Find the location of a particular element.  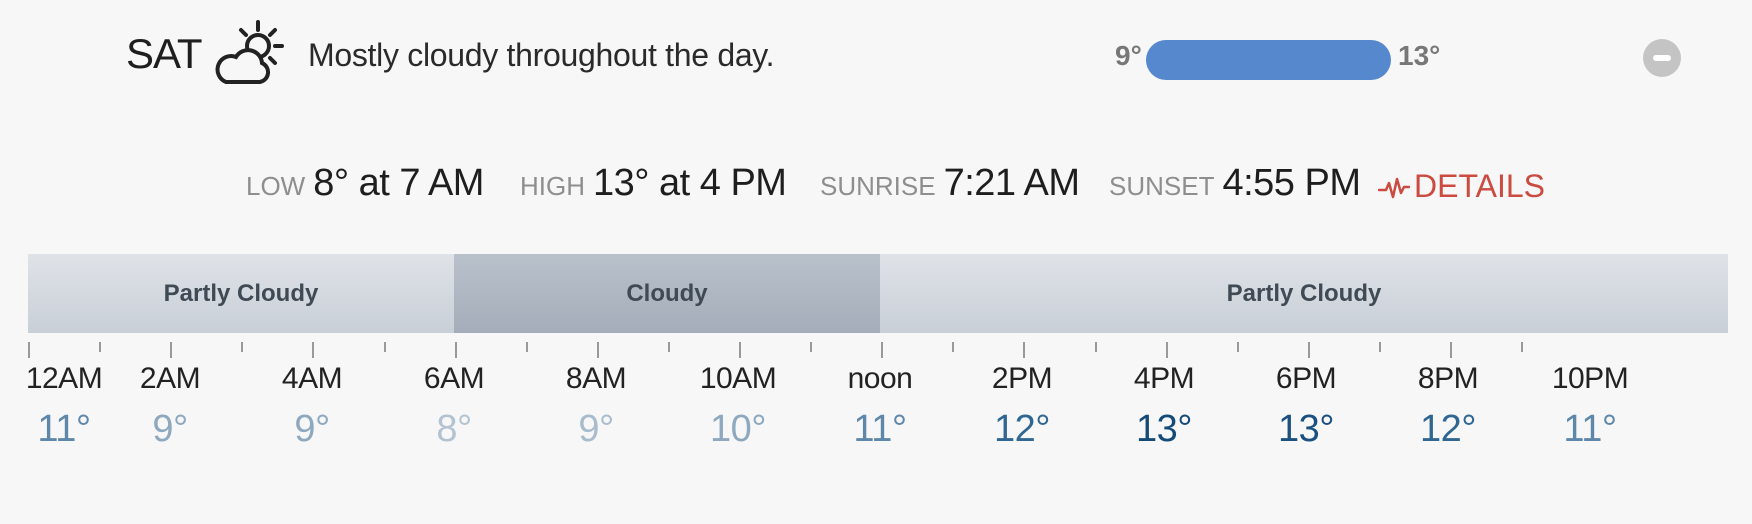

hour-label: 8PM is located at coordinates (1448, 378).